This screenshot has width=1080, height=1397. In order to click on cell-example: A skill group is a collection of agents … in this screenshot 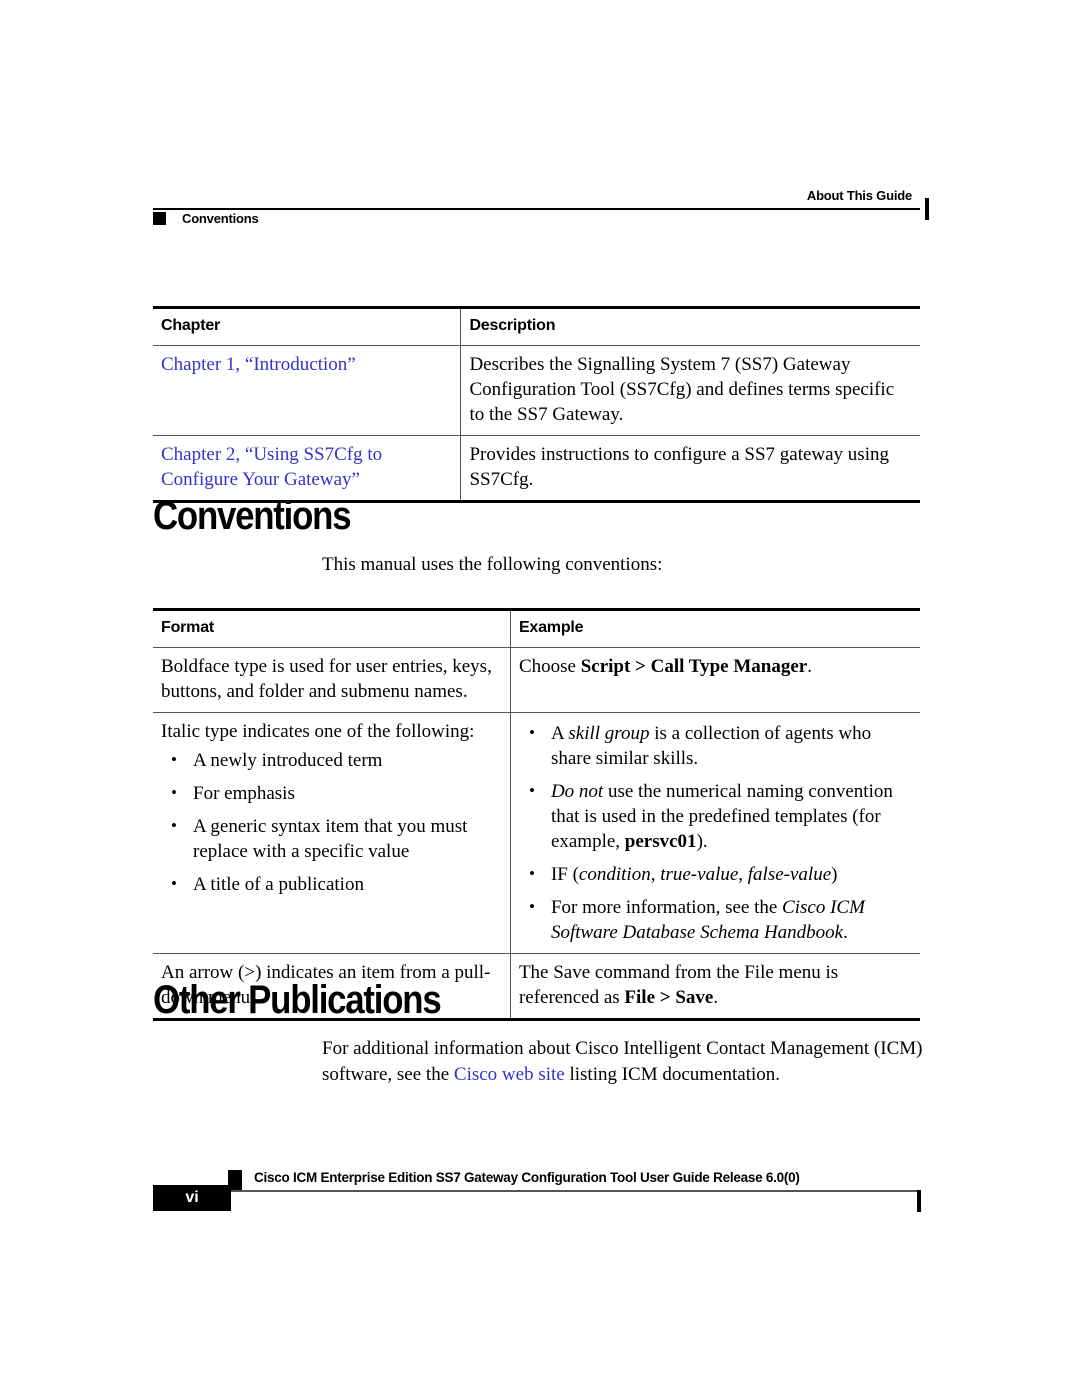, I will do `click(714, 833)`.